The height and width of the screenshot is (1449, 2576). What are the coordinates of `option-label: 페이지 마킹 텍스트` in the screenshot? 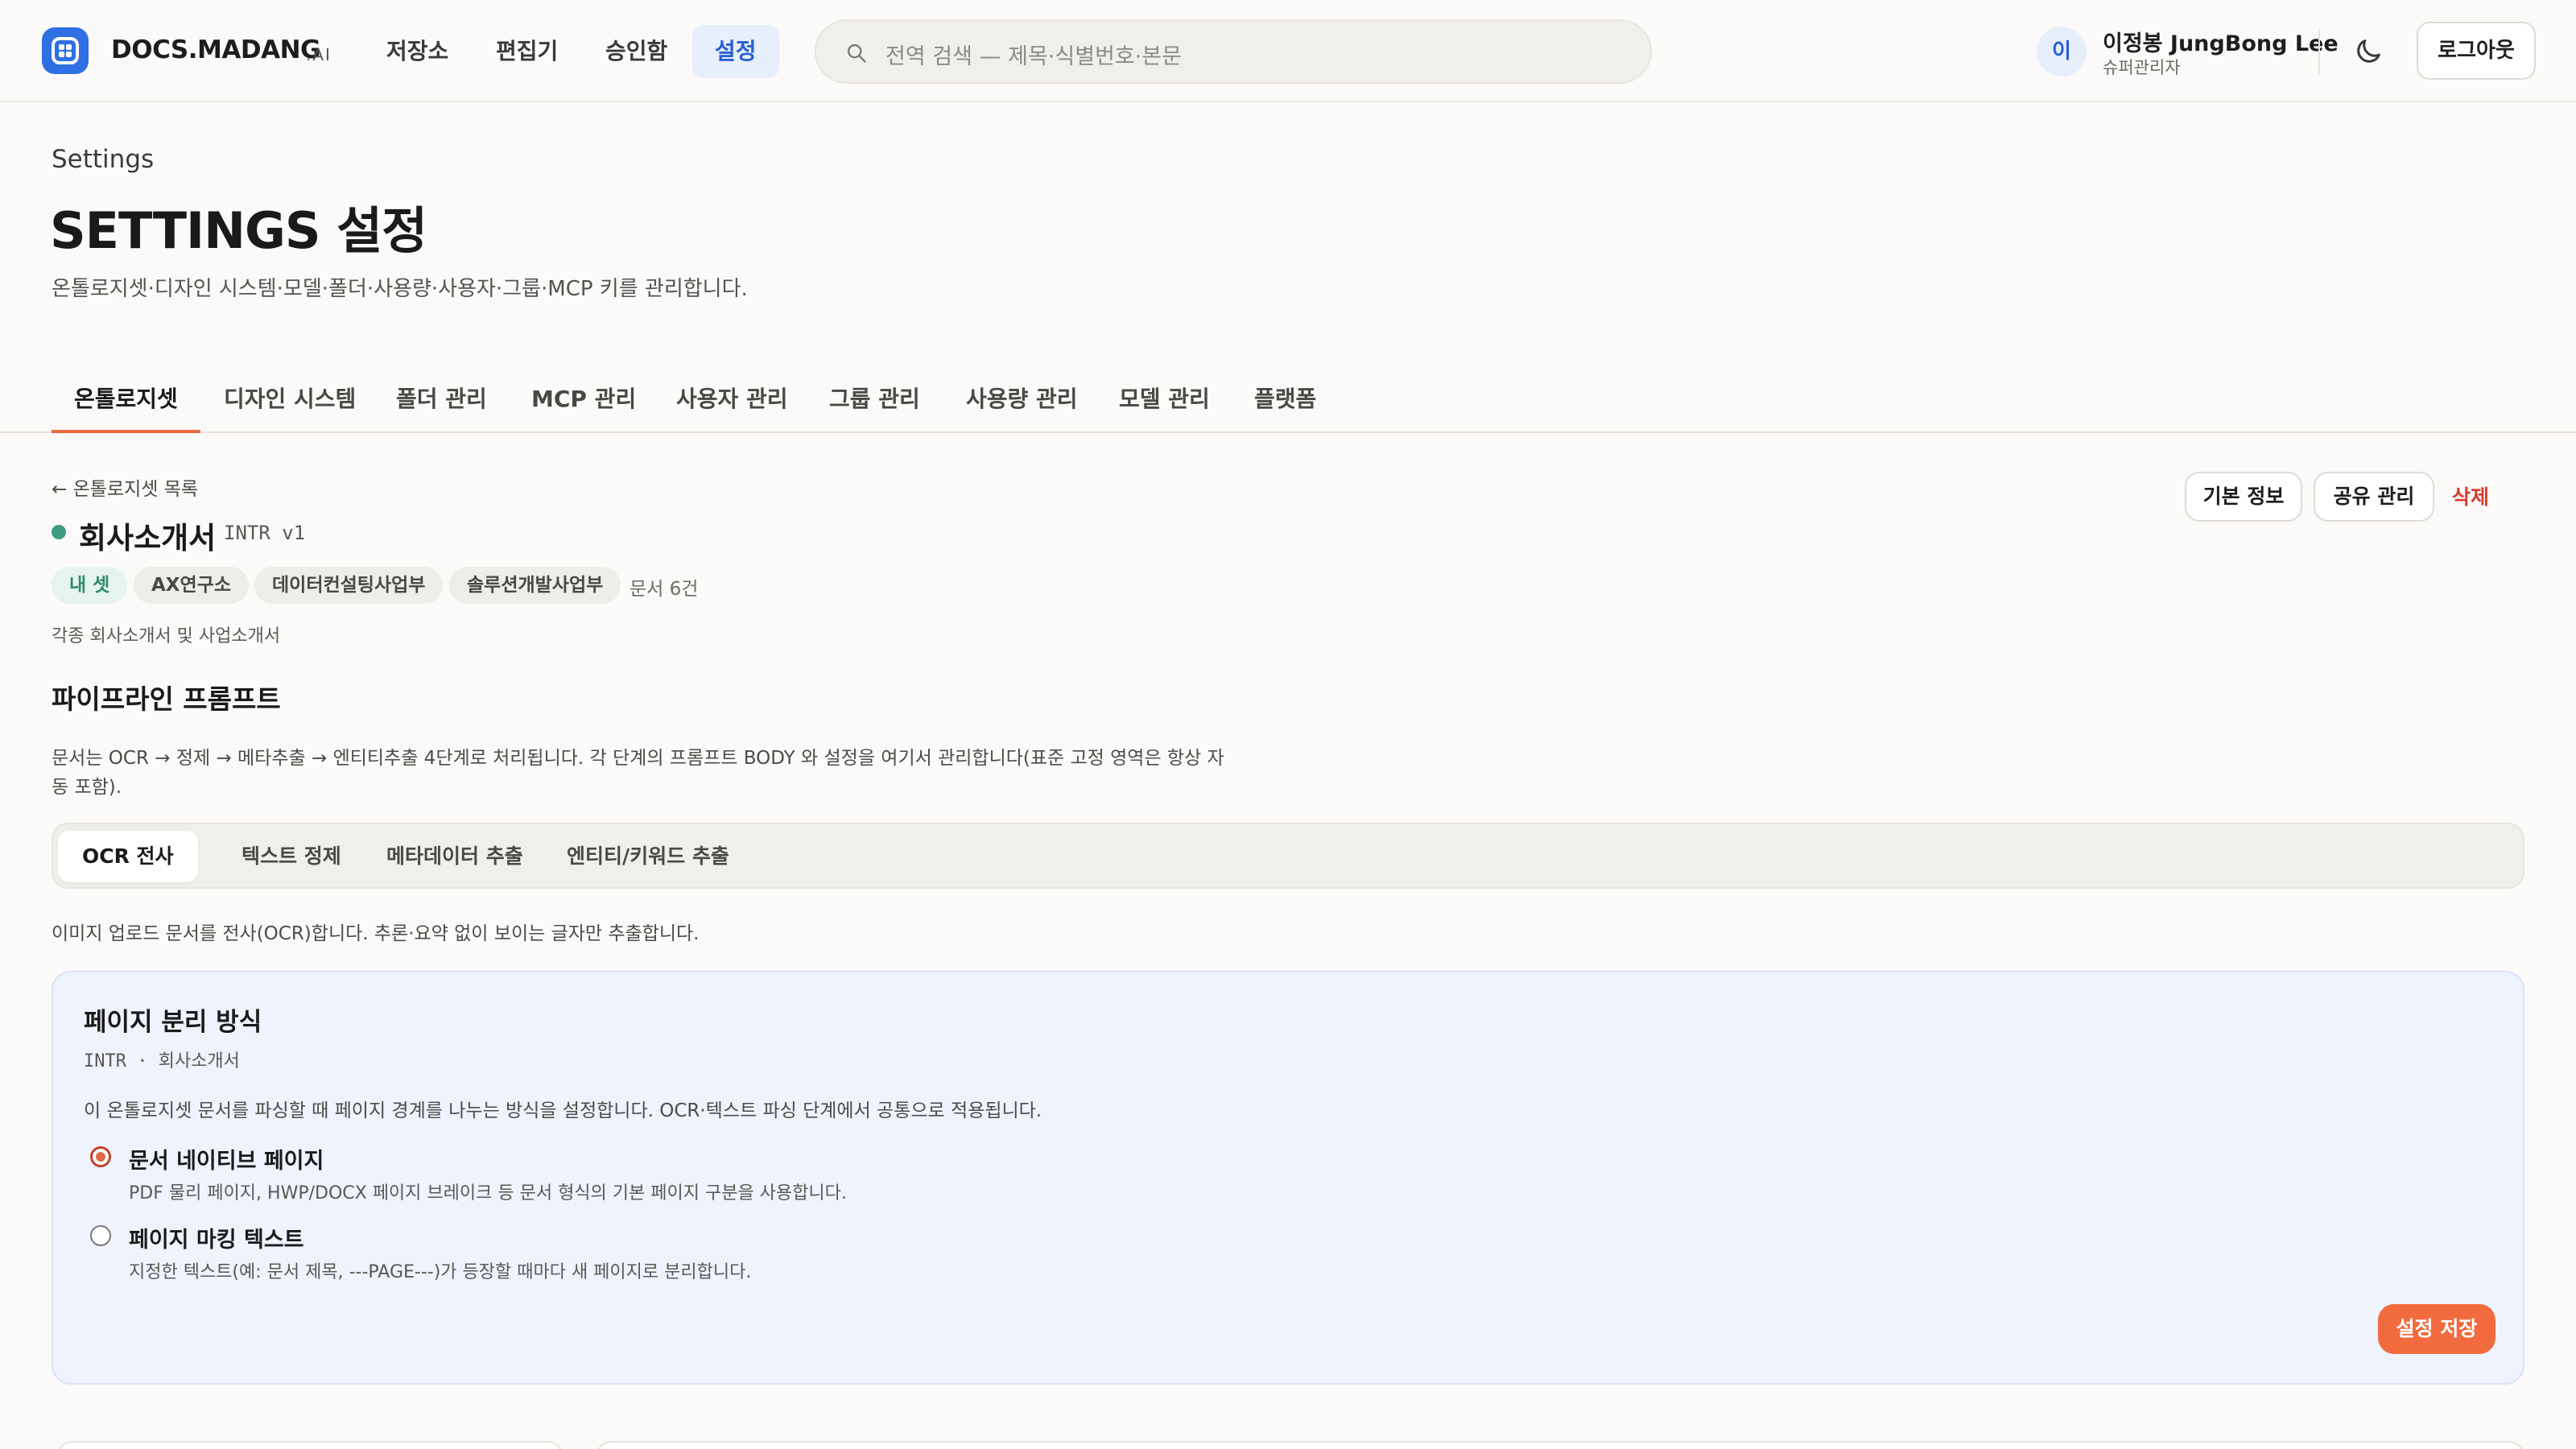 It's located at (216, 1237).